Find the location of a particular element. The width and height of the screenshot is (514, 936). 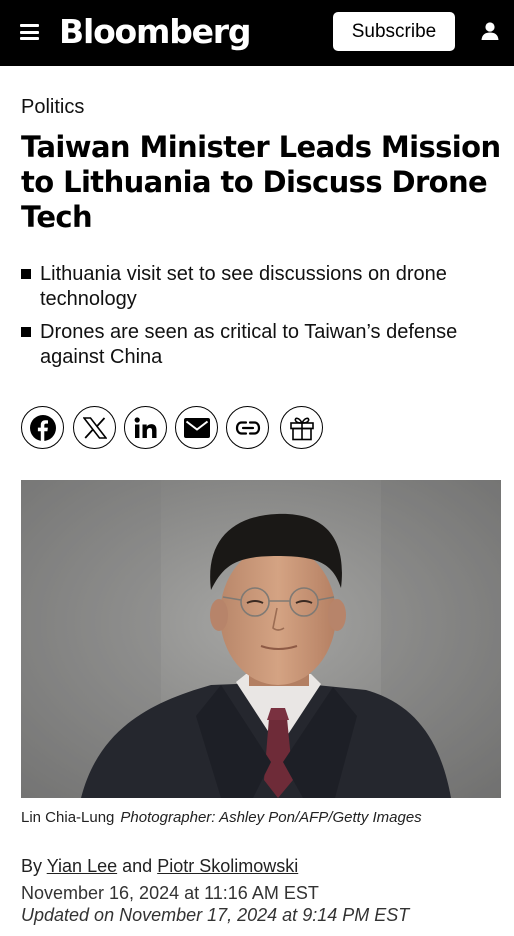

photo-subject: Lin Chia-Lung is located at coordinates (68, 817).